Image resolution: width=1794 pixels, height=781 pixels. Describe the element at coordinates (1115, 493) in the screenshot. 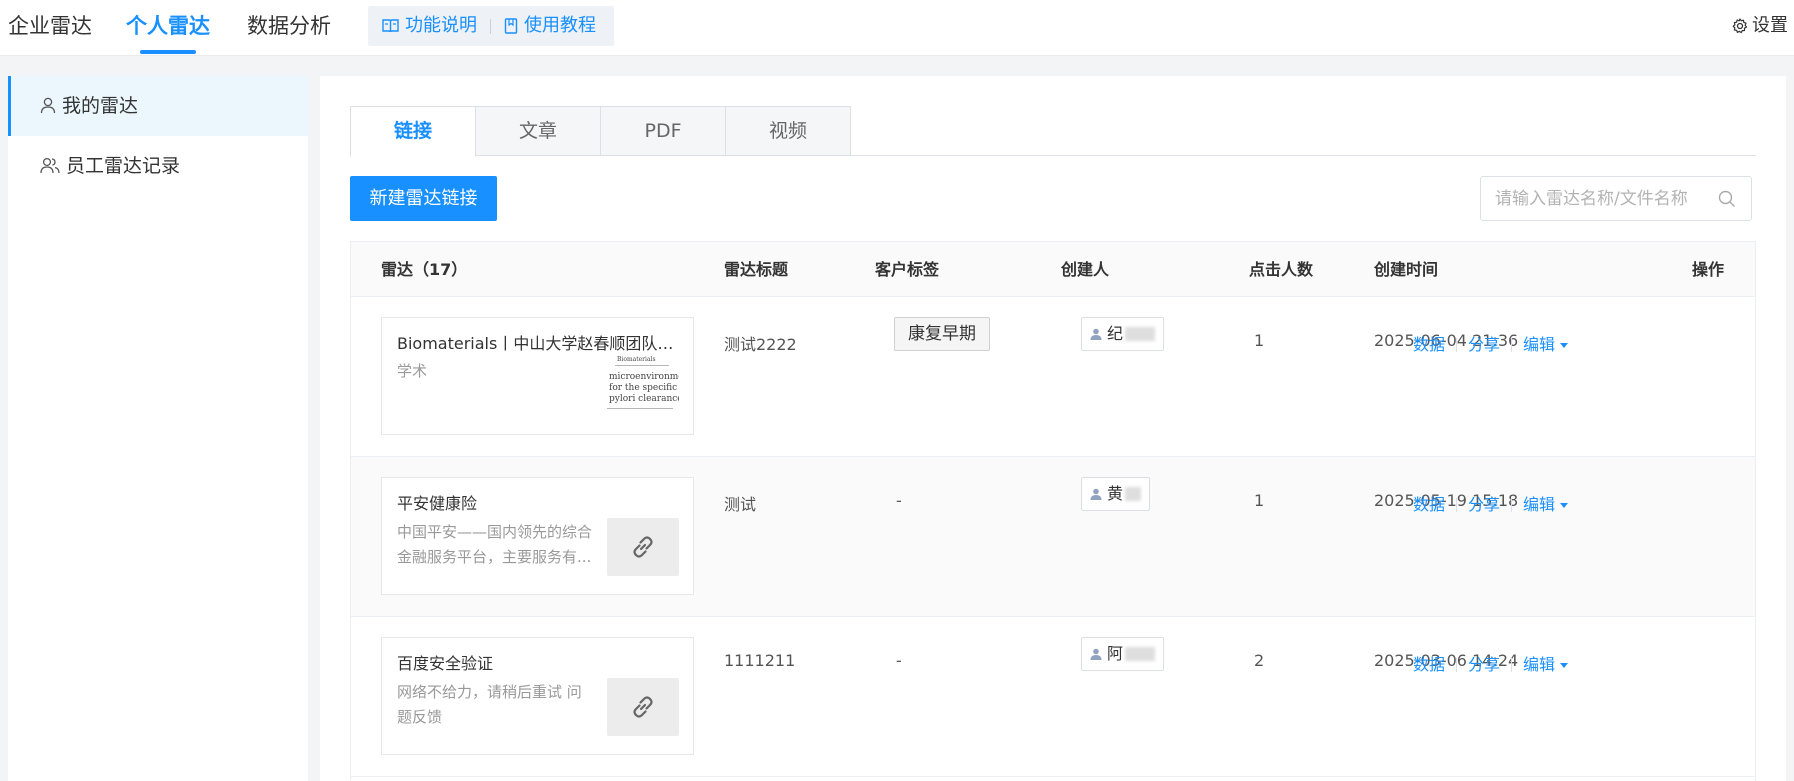

I see `creator-name: 黄` at that location.